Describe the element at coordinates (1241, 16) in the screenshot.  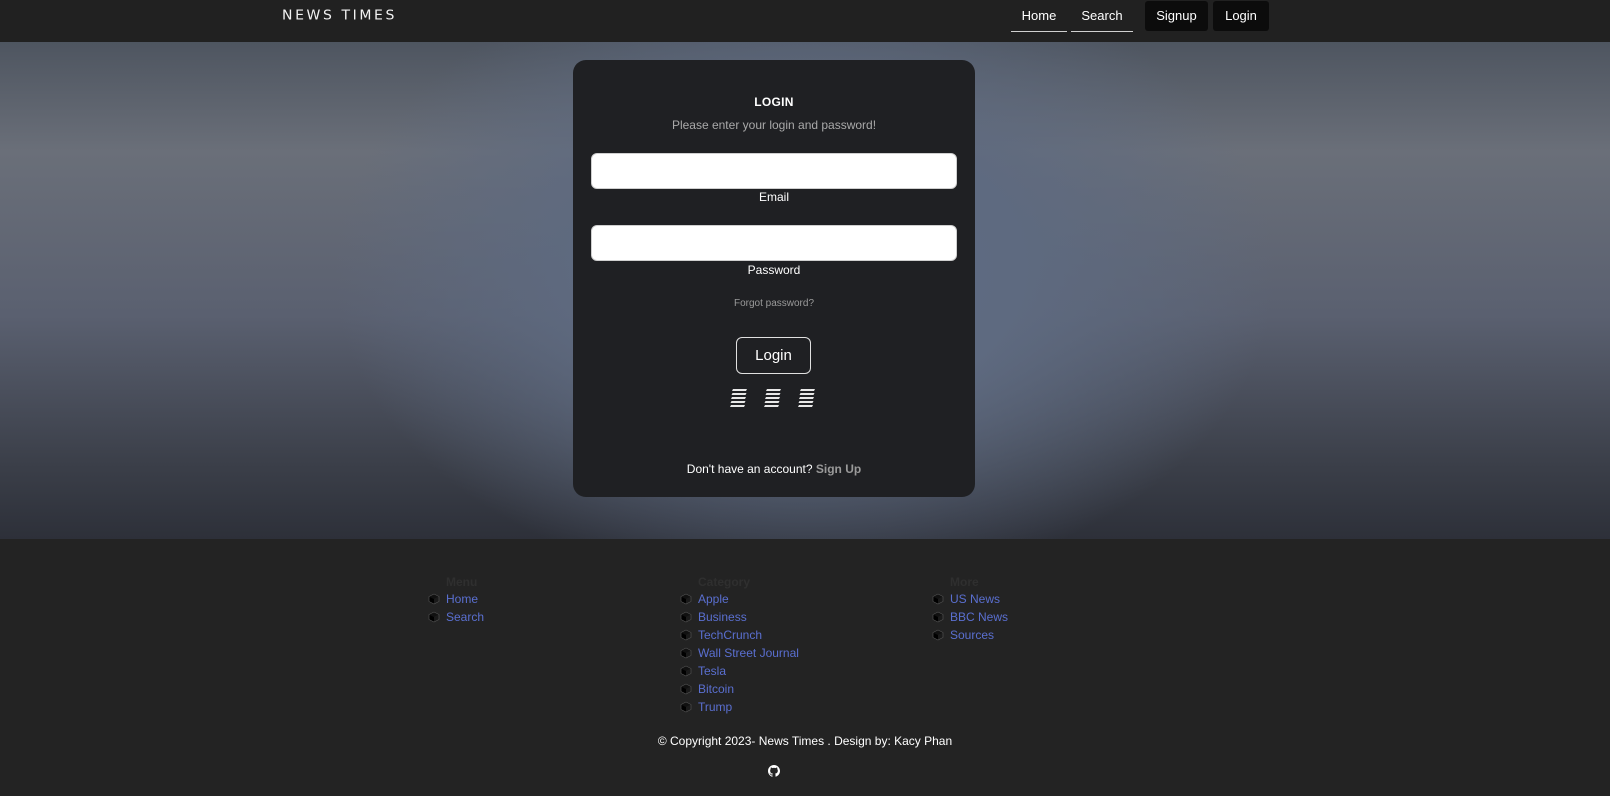
I see `nav-login-button: Login` at that location.